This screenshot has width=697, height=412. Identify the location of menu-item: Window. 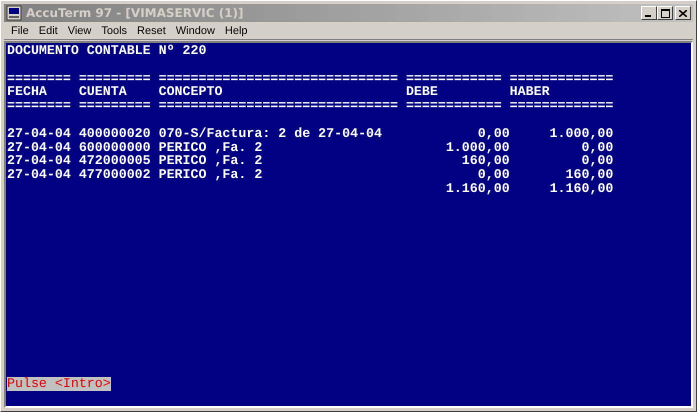
(195, 31).